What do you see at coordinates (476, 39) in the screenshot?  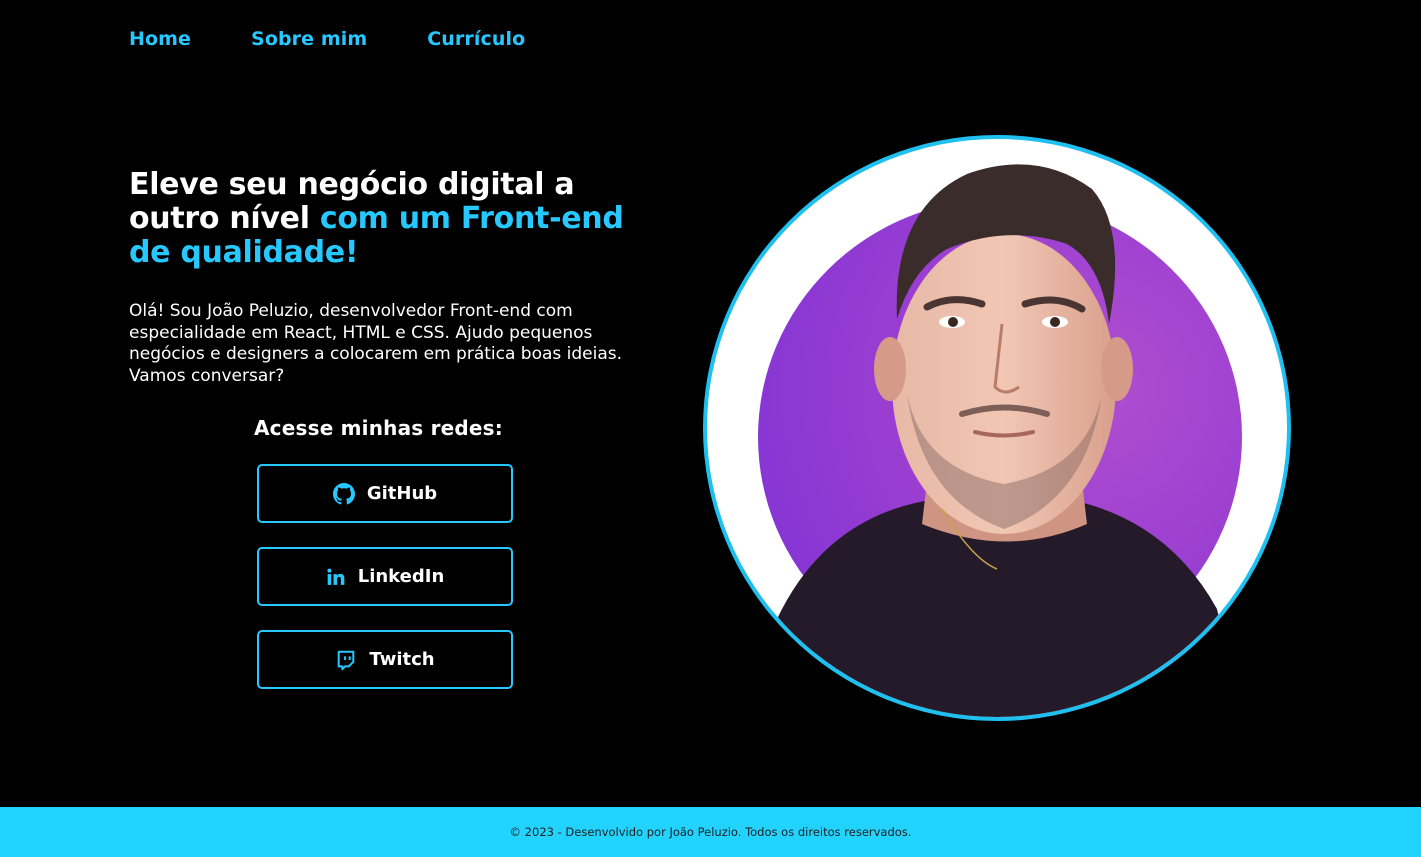 I see `nav-curriculo: Currículo` at bounding box center [476, 39].